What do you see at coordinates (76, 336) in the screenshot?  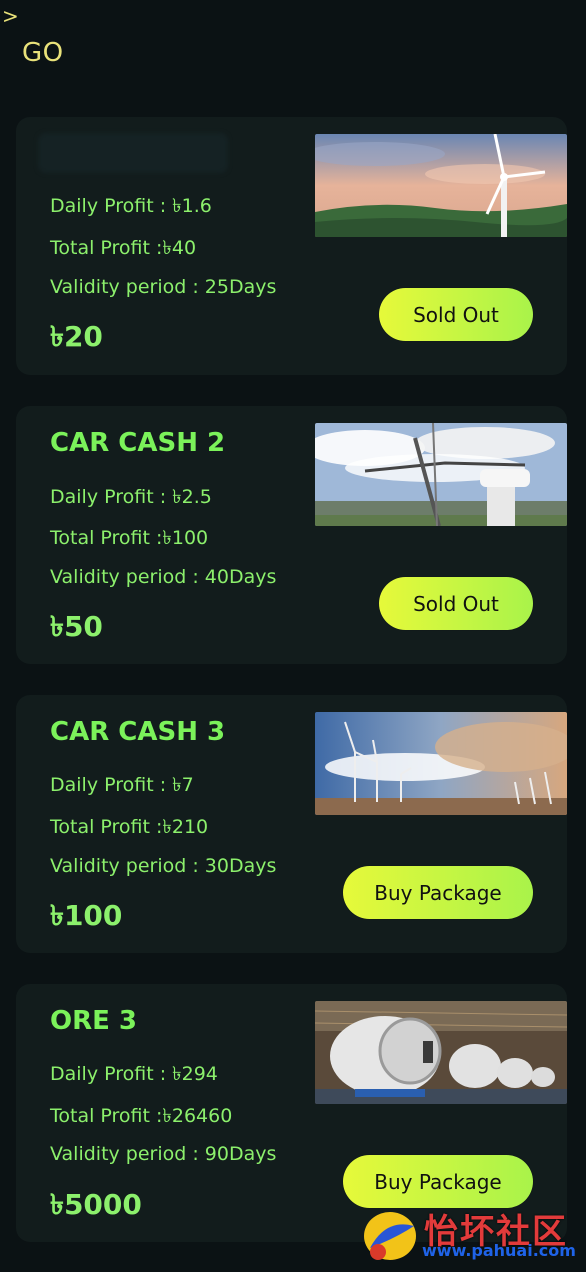 I see `package-price: ৳20` at bounding box center [76, 336].